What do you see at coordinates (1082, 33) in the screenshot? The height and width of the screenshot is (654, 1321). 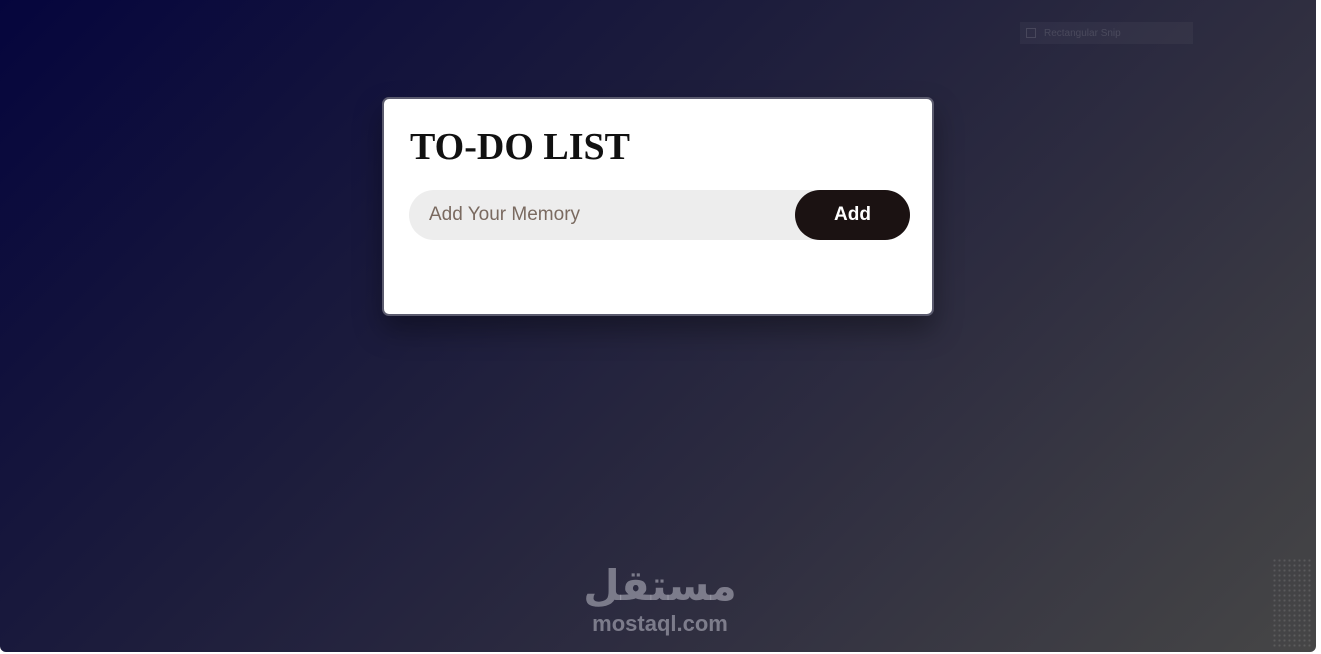 I see `snip-label: Rectangular Snip` at bounding box center [1082, 33].